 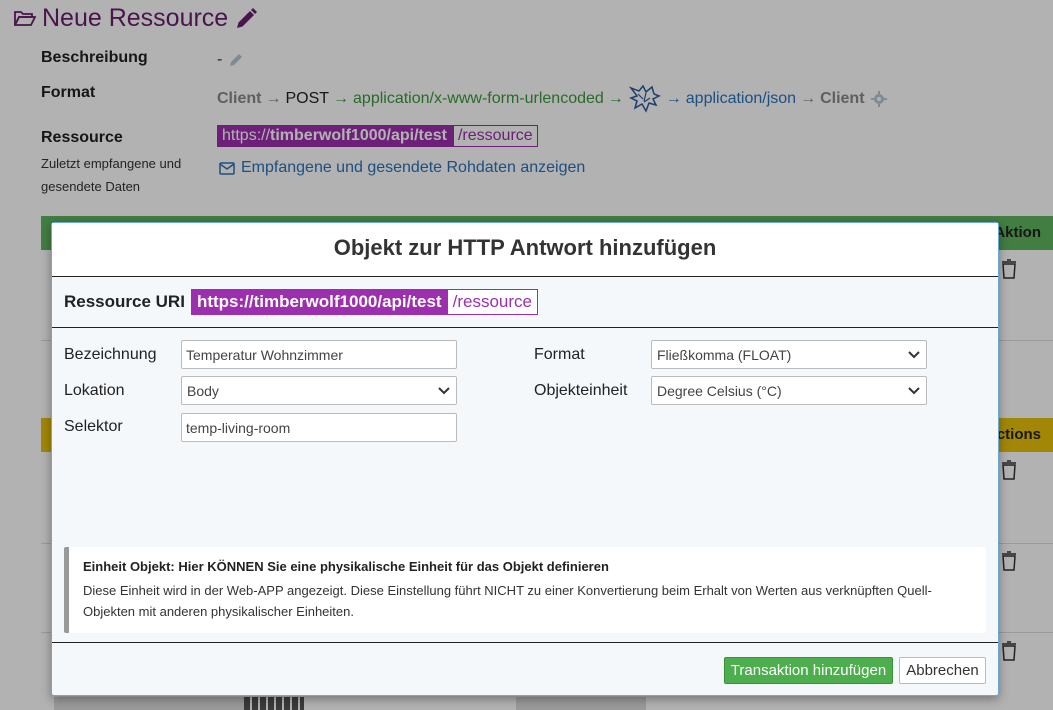 I want to click on bezeichnung-label: Bezeichnung, so click(x=110, y=354).